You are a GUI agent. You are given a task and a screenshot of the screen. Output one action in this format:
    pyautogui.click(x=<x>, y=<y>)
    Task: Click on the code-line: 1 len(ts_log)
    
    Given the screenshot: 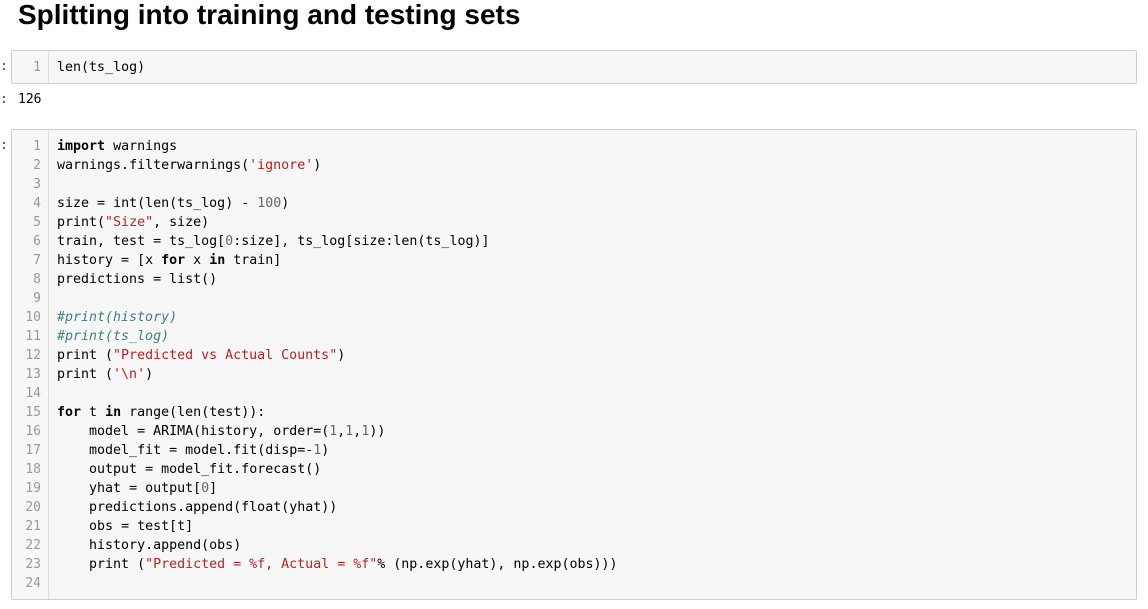 What is the action you would take?
    pyautogui.click(x=574, y=67)
    